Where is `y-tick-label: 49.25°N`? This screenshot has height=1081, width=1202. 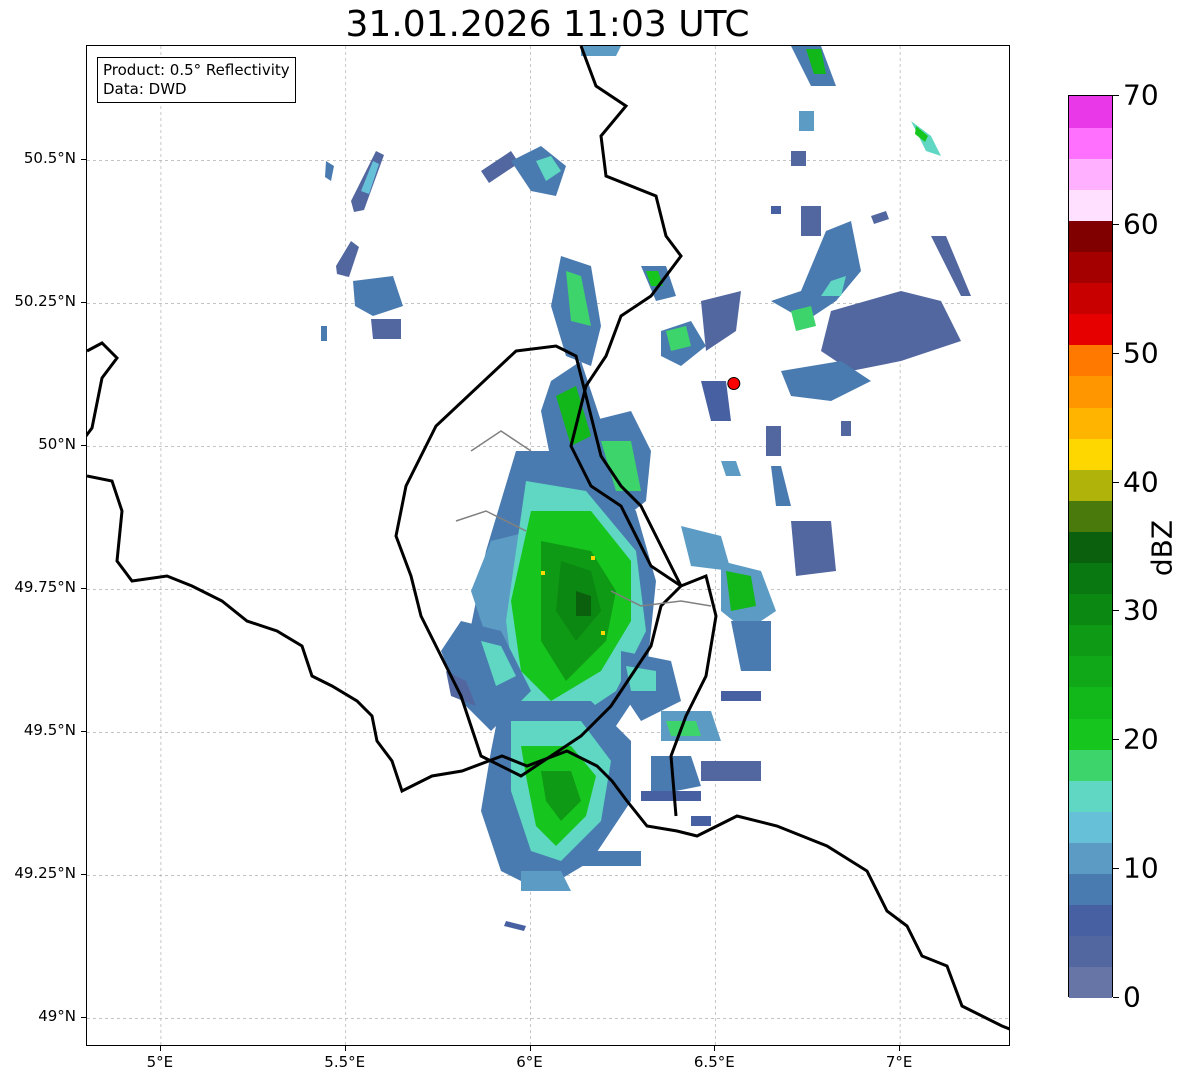 y-tick-label: 49.25°N is located at coordinates (45, 873).